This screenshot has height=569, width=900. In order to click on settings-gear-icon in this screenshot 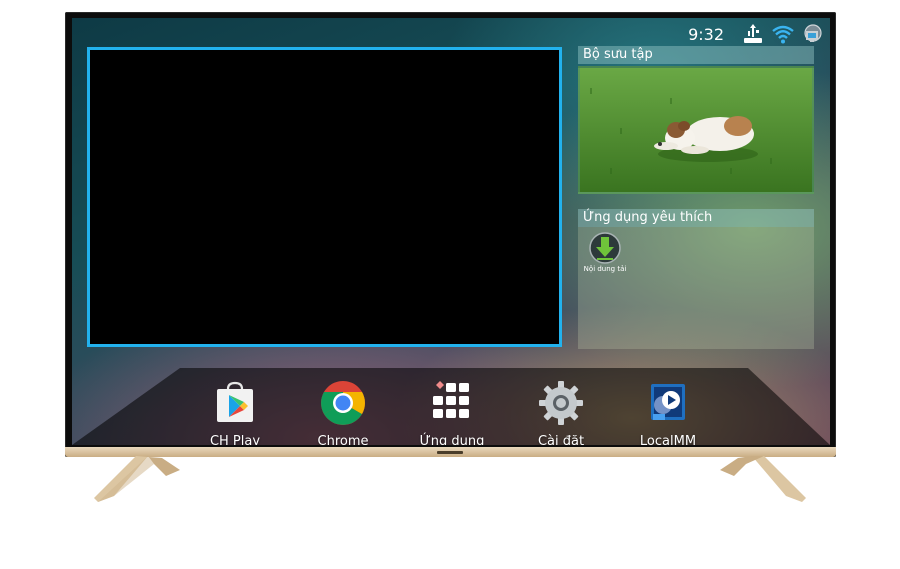, I will do `click(561, 403)`.